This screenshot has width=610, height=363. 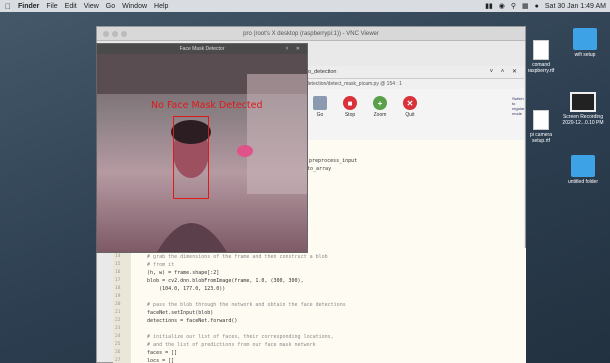 I want to click on quit-label: Quit, so click(x=410, y=115).